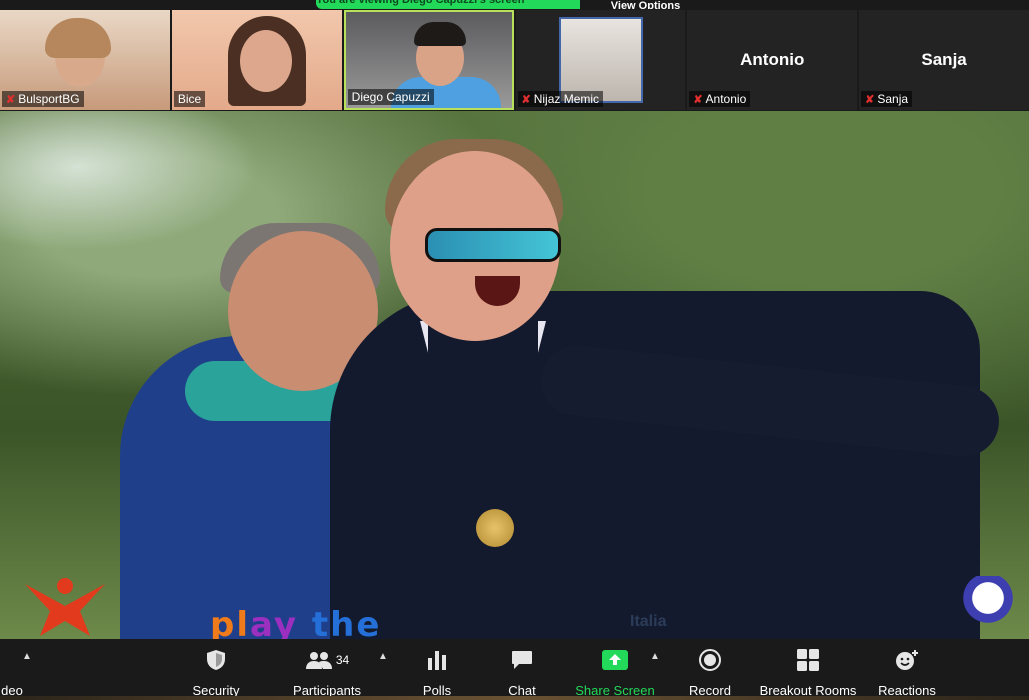  I want to click on participants-icon, so click(318, 660).